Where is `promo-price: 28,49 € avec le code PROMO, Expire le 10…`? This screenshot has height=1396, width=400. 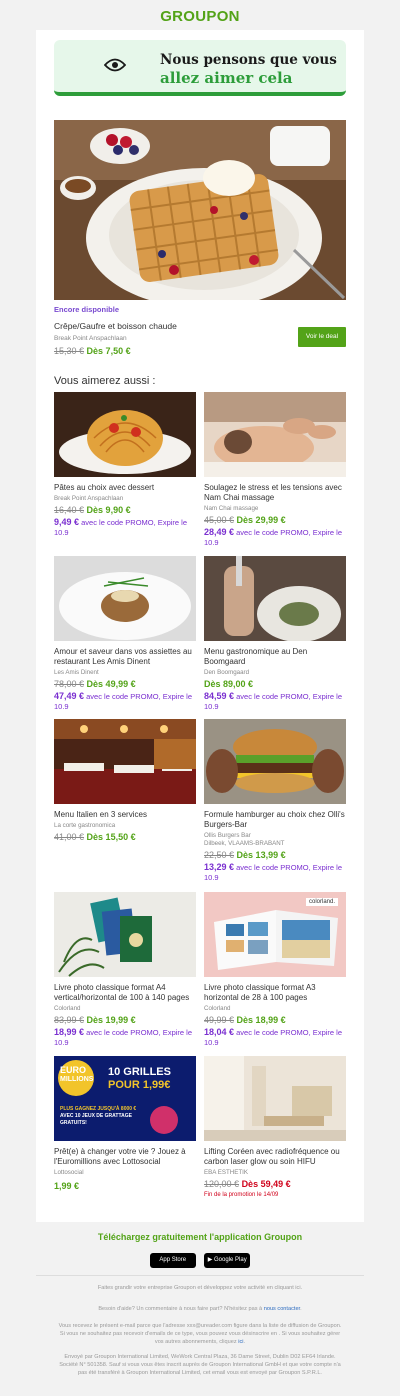
promo-price: 28,49 € avec le code PROMO, Expire le 10… is located at coordinates (275, 537).